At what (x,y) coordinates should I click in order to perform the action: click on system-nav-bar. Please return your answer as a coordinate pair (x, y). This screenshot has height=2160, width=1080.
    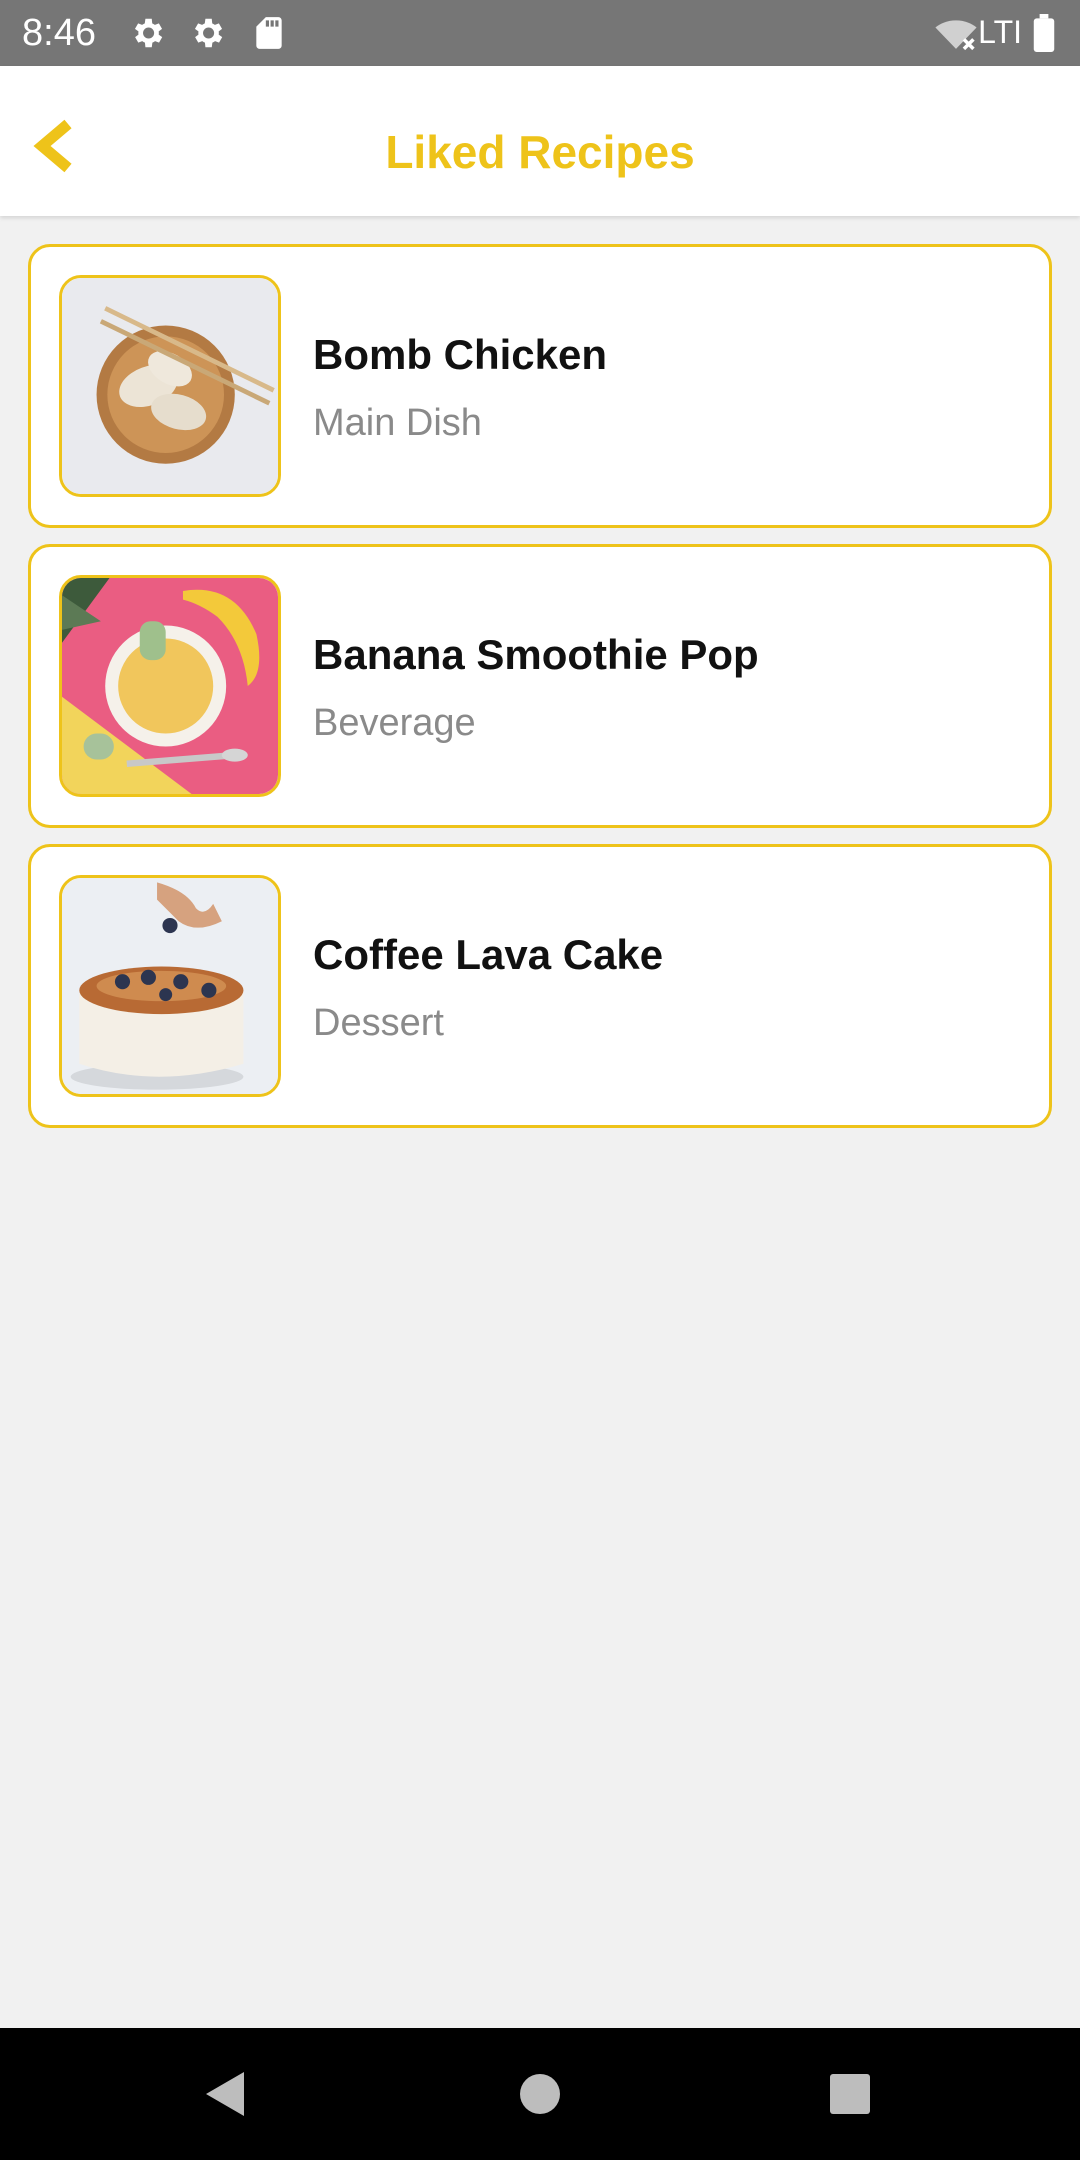
    Looking at the image, I should click on (540, 2094).